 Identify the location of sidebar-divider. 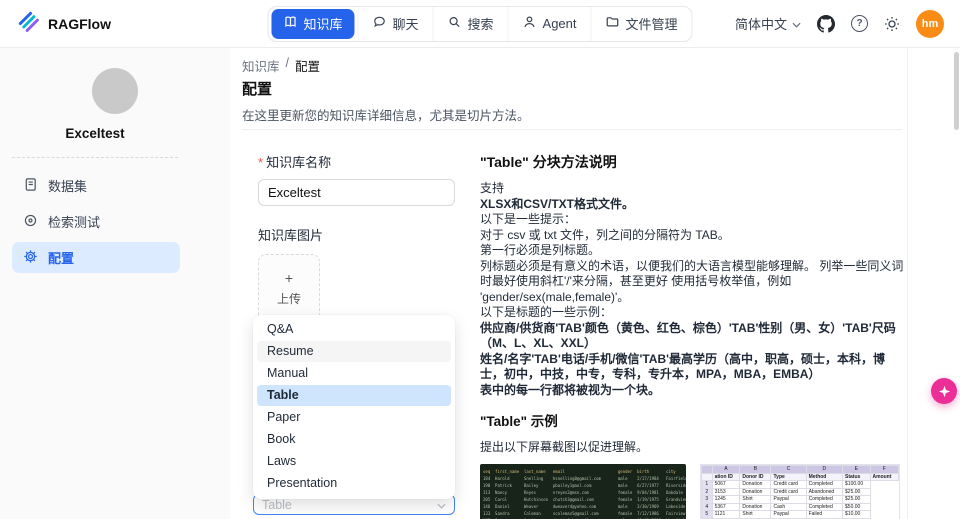
(95, 157).